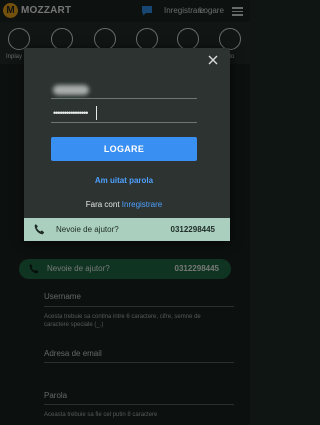 The height and width of the screenshot is (425, 320). I want to click on no-account-text: Fara cont, so click(102, 204).